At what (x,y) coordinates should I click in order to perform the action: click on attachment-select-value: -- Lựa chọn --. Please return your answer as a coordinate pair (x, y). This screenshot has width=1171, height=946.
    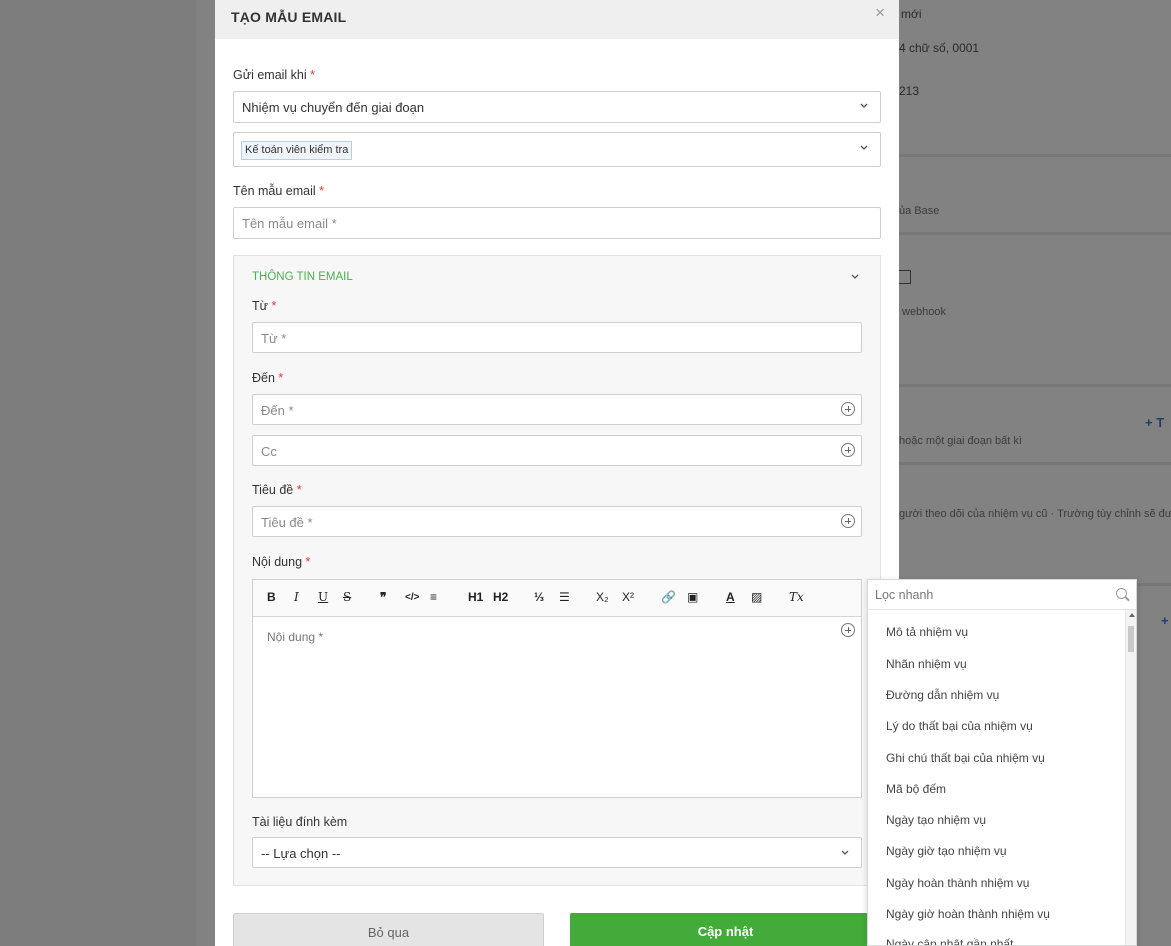
    Looking at the image, I should click on (301, 853).